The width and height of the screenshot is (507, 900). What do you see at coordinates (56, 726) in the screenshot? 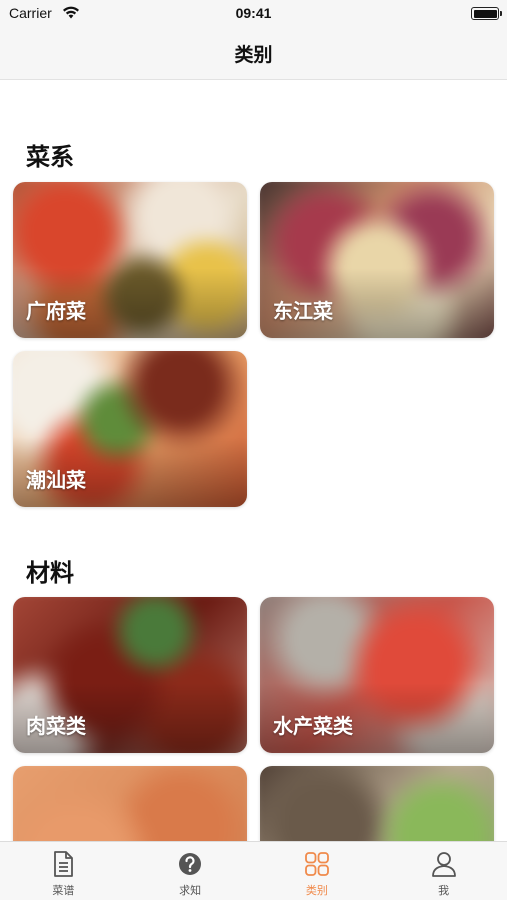
I see `card-label: 肉菜类` at bounding box center [56, 726].